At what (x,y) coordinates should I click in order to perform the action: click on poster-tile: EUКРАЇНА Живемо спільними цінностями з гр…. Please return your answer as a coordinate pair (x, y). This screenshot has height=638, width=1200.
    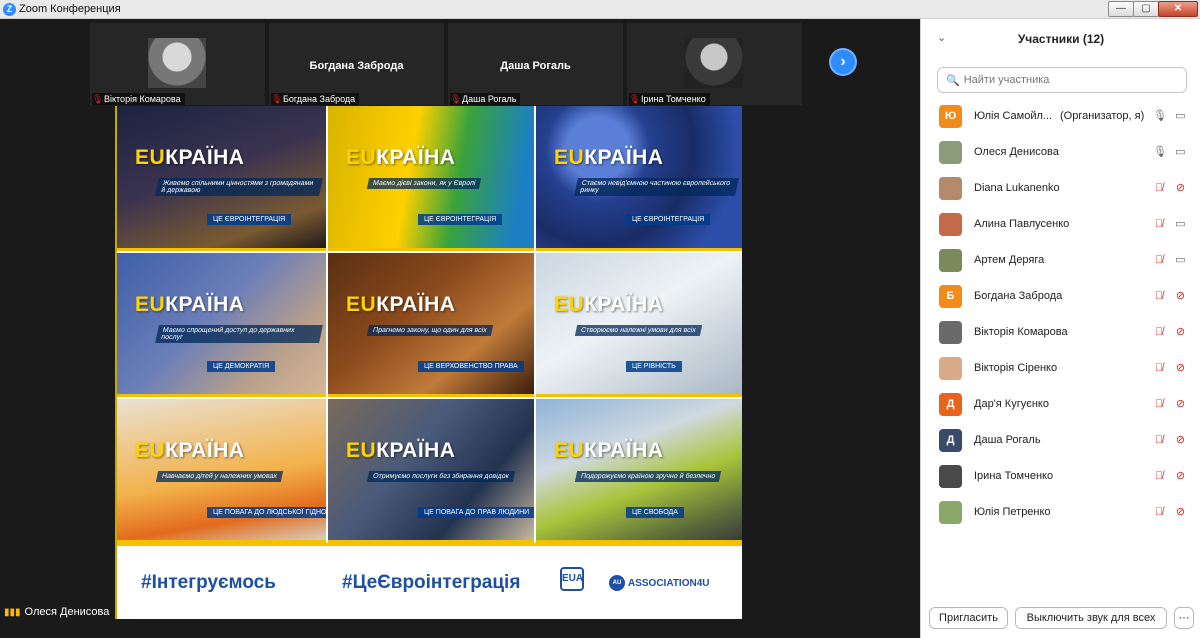
    Looking at the image, I should click on (221, 178).